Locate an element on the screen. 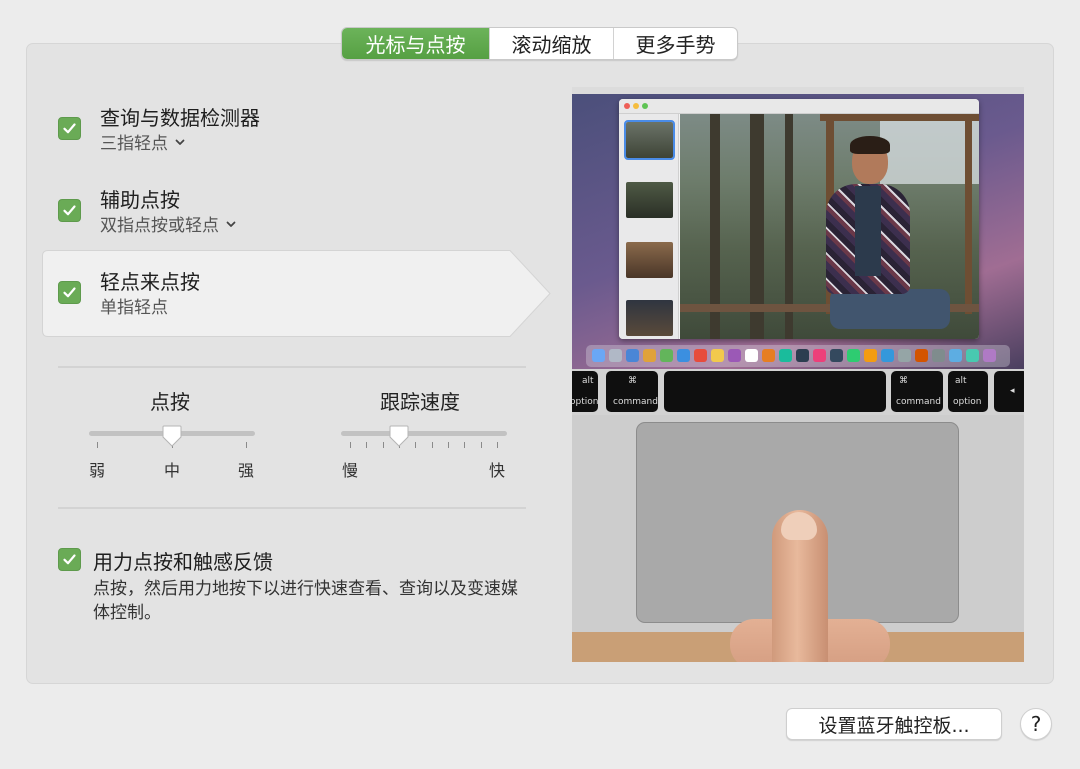 The image size is (1080, 769). zoom-dot-icon is located at coordinates (645, 106).